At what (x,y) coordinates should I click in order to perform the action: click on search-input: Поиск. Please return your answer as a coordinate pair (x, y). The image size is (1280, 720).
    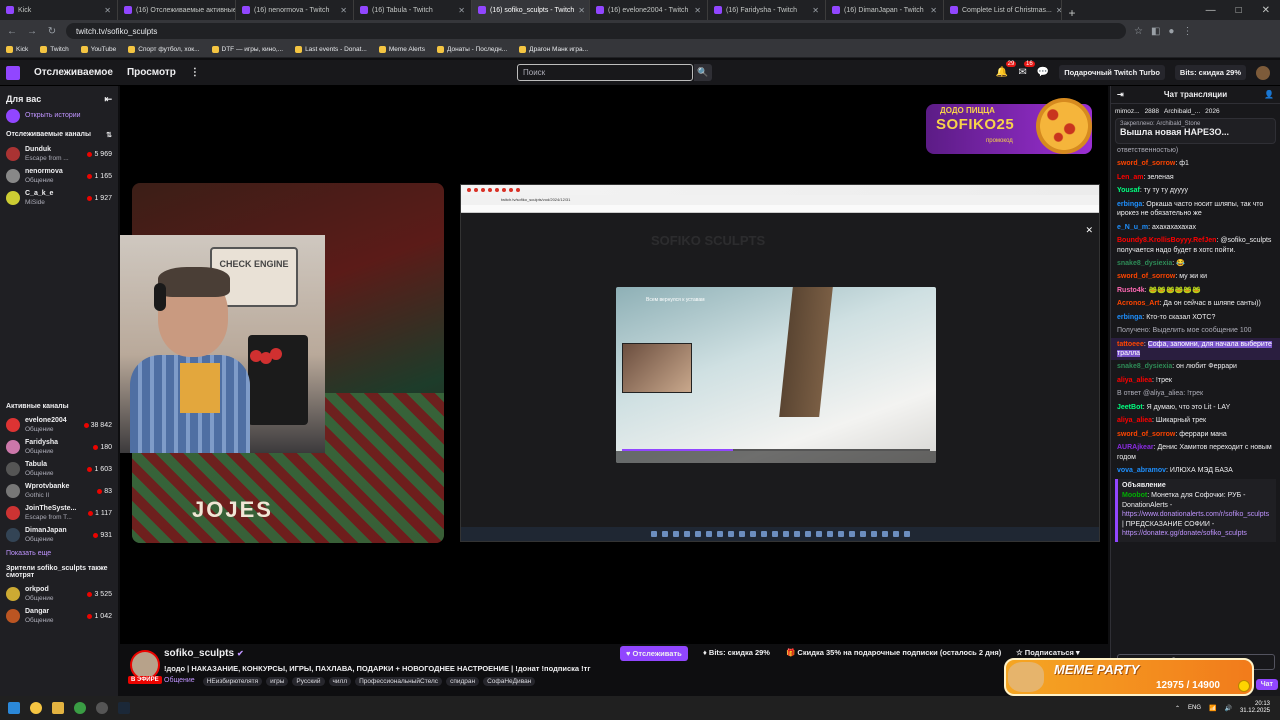
    Looking at the image, I should click on (605, 72).